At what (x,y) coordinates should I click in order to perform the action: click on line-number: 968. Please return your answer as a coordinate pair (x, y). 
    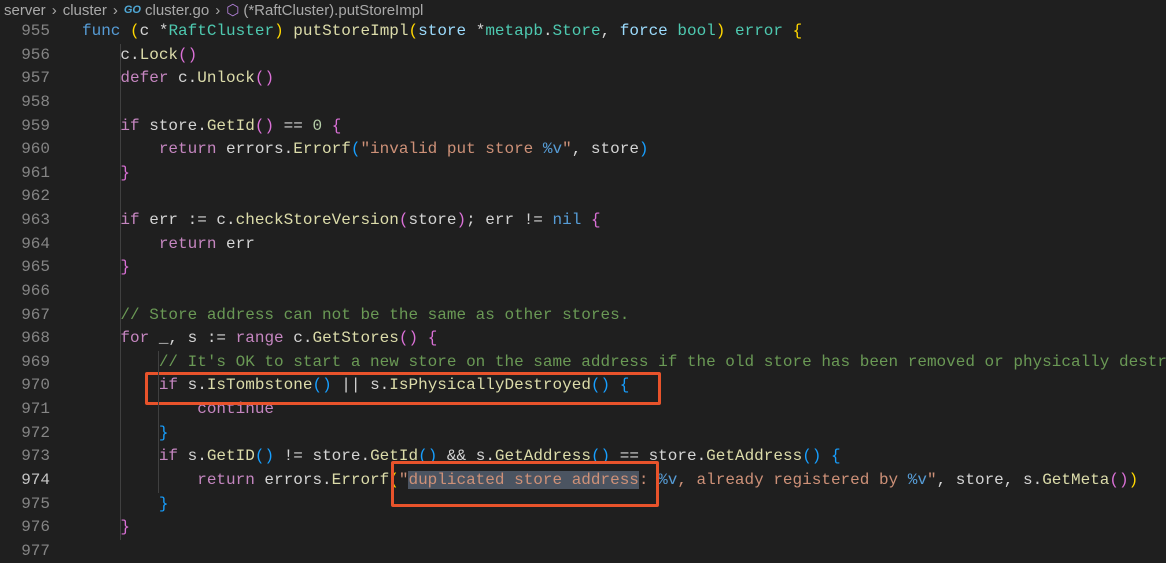
    Looking at the image, I should click on (35, 338).